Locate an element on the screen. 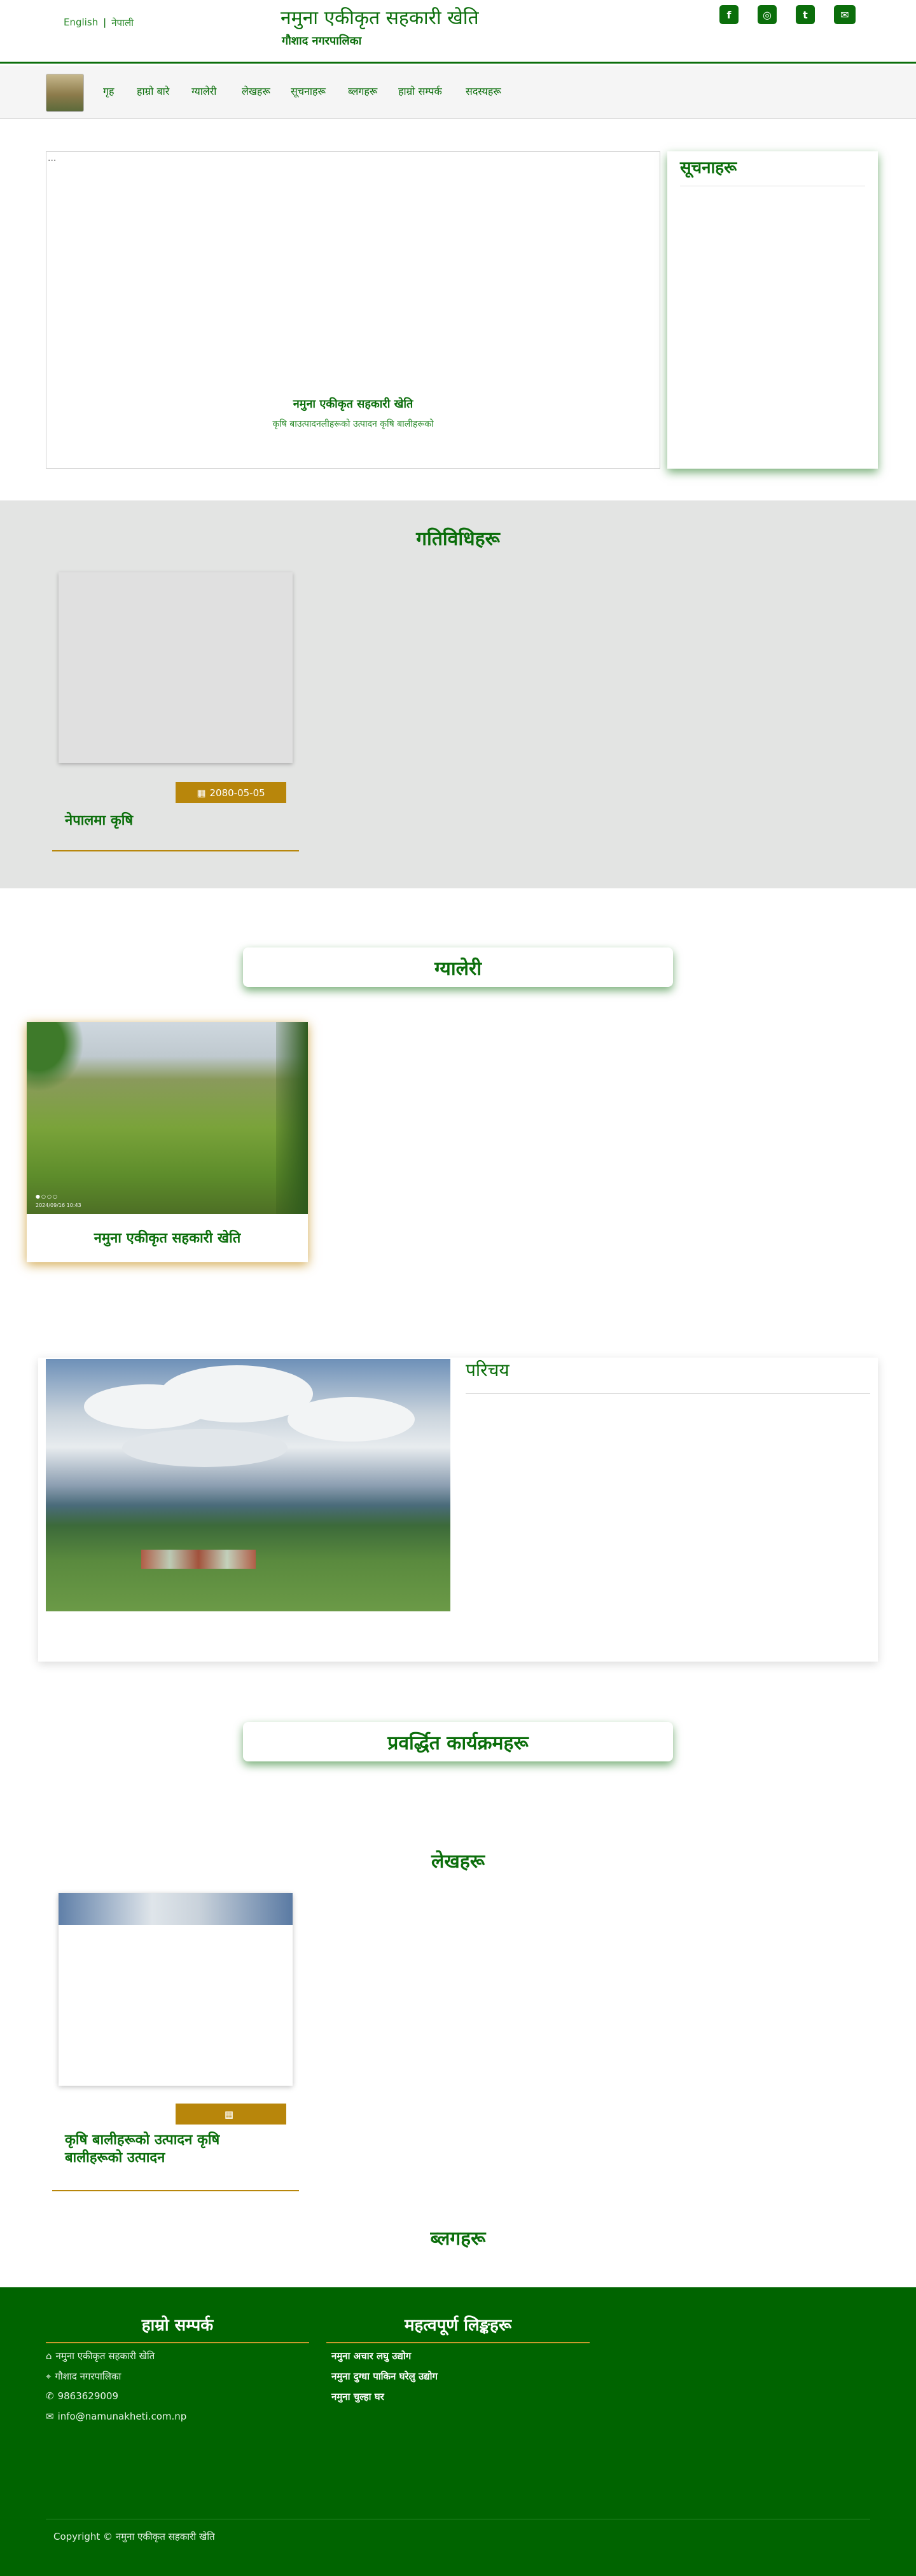  article-card-image is located at coordinates (176, 1989).